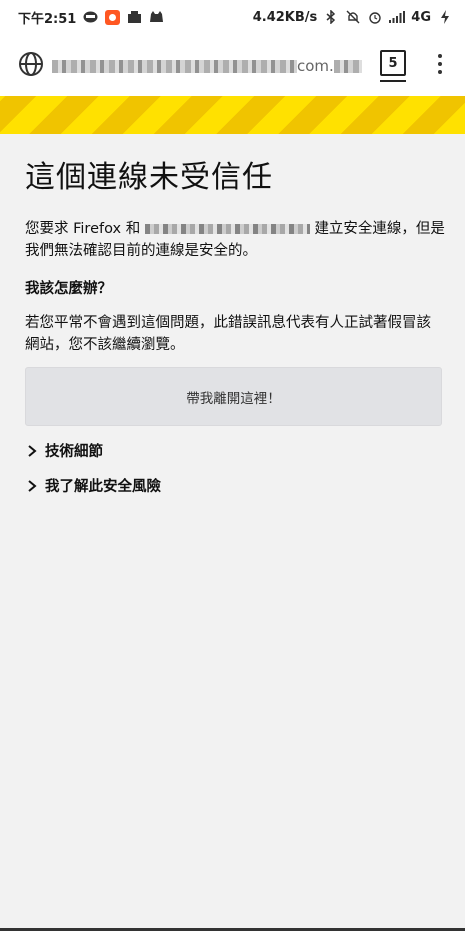  What do you see at coordinates (285, 17) in the screenshot?
I see `net-speed: 4.42KB/s` at bounding box center [285, 17].